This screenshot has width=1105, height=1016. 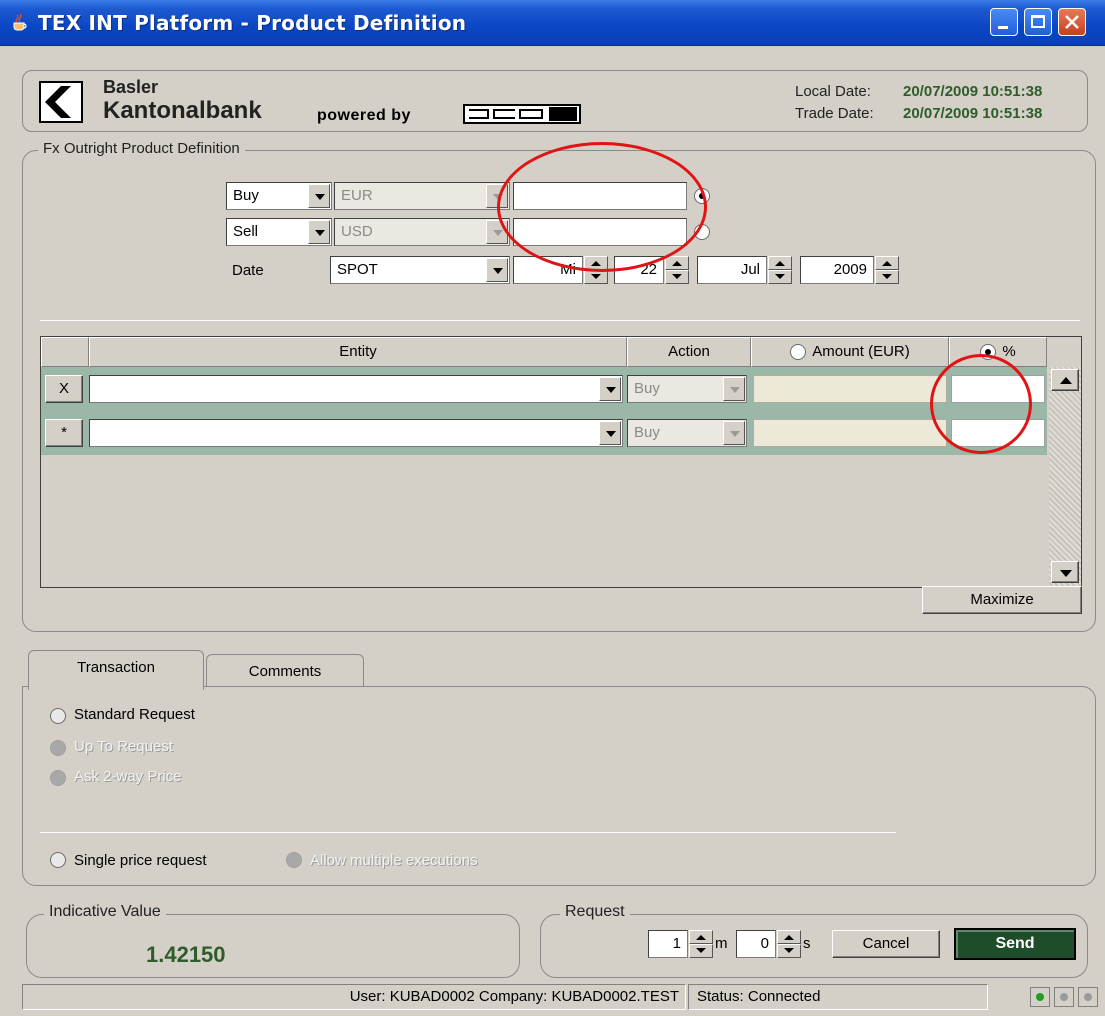 What do you see at coordinates (702, 232) in the screenshot?
I see `leg2-notional-radio` at bounding box center [702, 232].